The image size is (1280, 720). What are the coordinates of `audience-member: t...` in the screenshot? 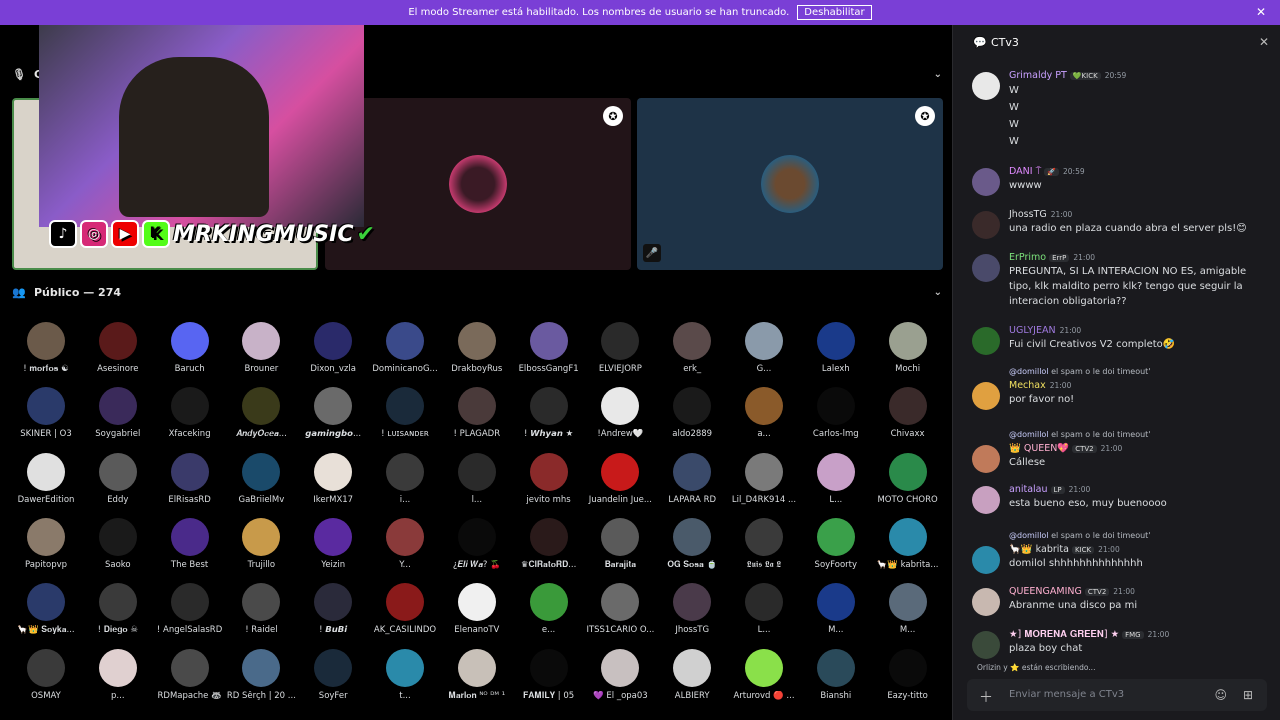 It's located at (405, 679).